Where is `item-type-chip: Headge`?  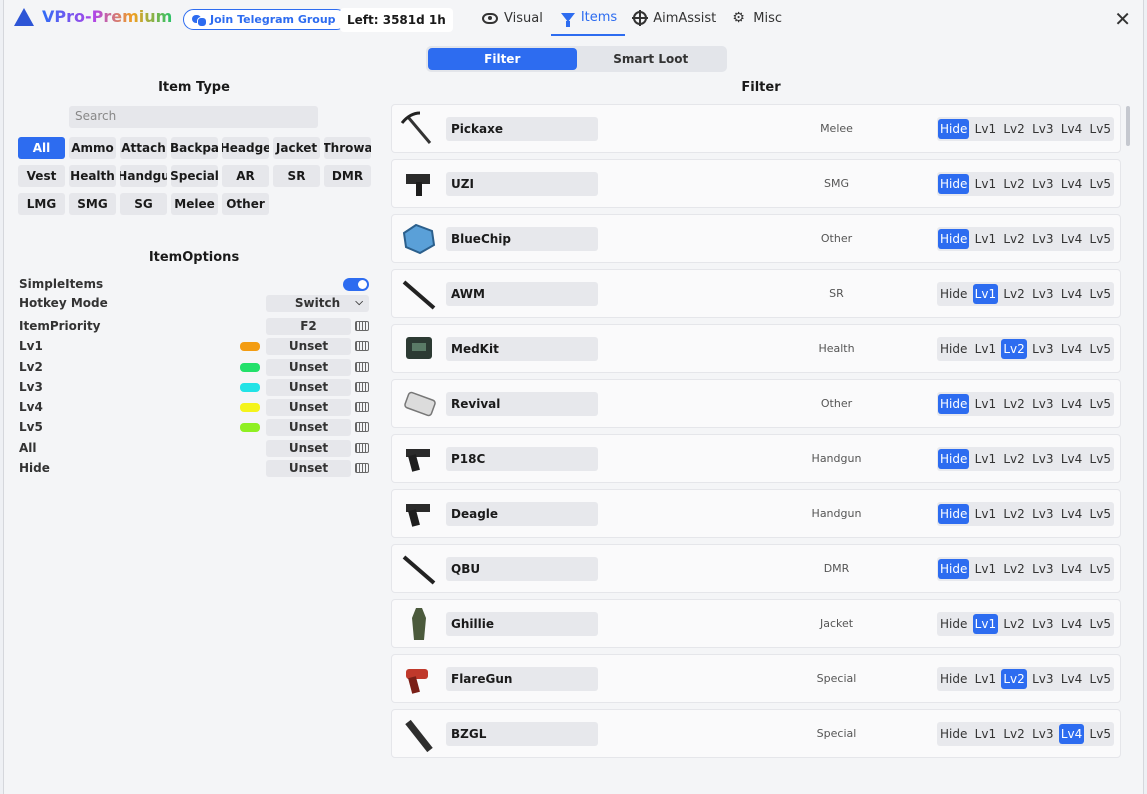 item-type-chip: Headge is located at coordinates (245, 148).